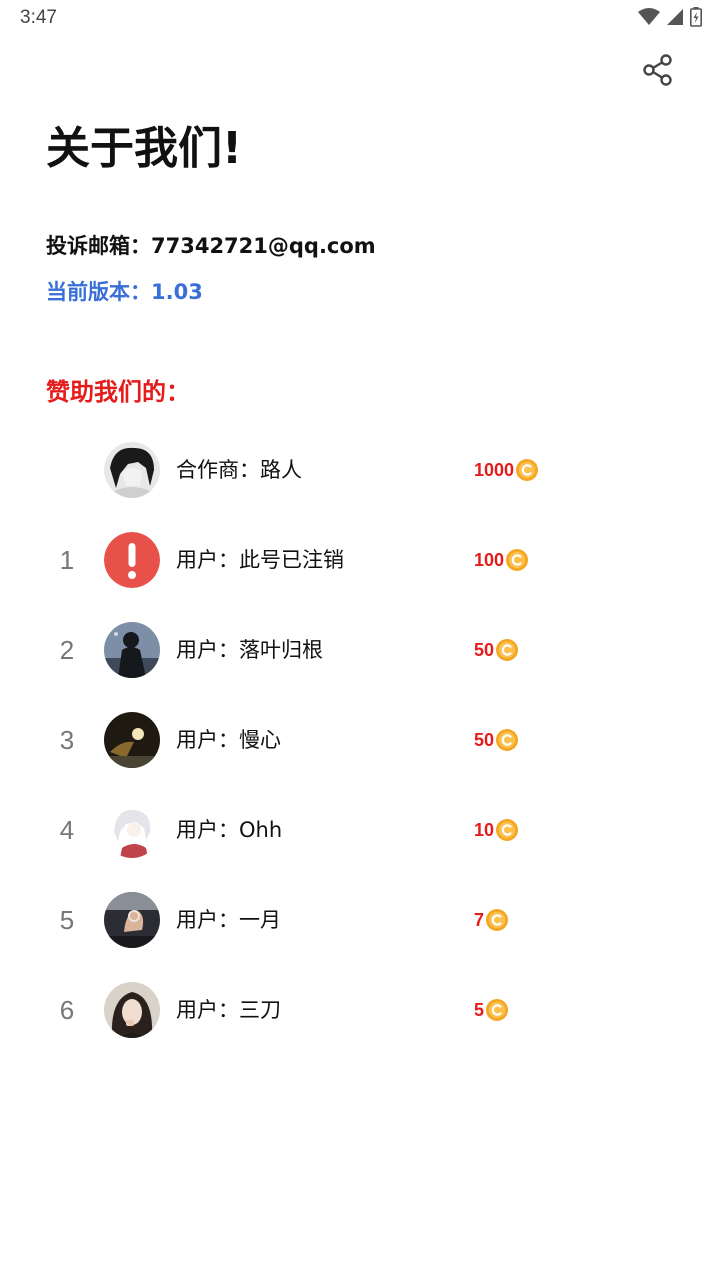 The height and width of the screenshot is (1280, 720). I want to click on sponsor-row: 1 用户：此号已注销 100, so click(360, 560).